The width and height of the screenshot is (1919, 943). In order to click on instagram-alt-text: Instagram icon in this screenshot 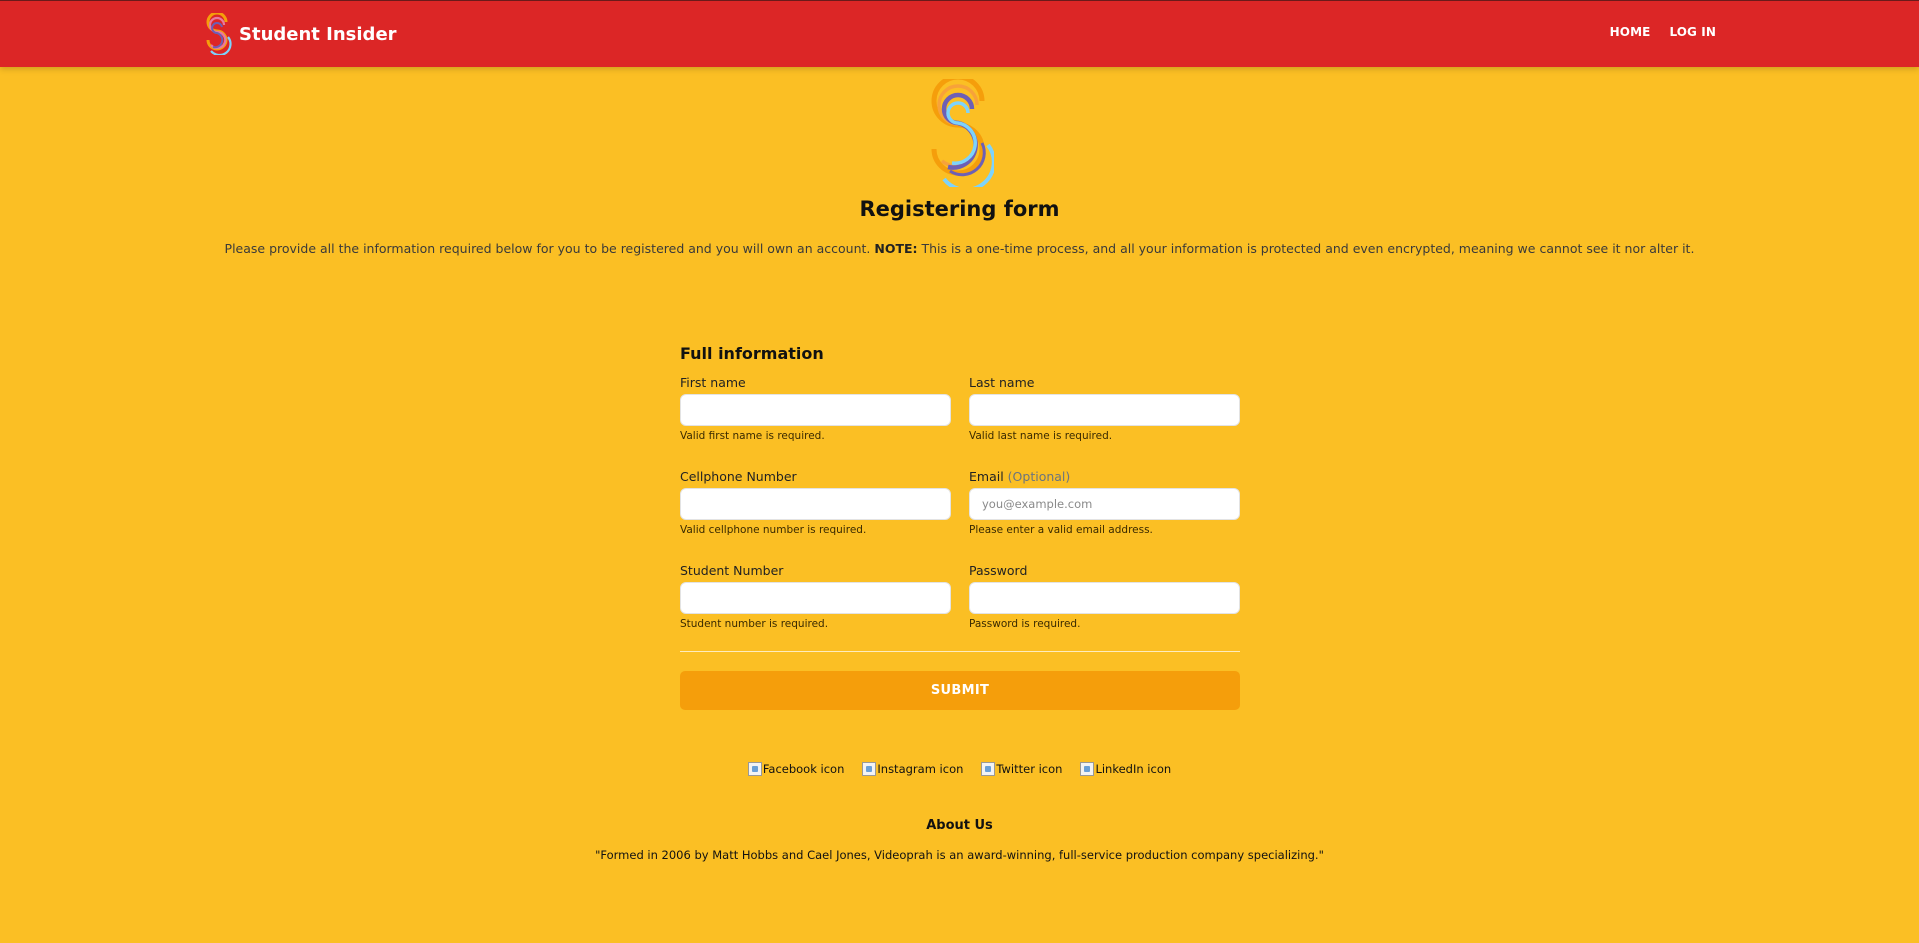, I will do `click(920, 769)`.